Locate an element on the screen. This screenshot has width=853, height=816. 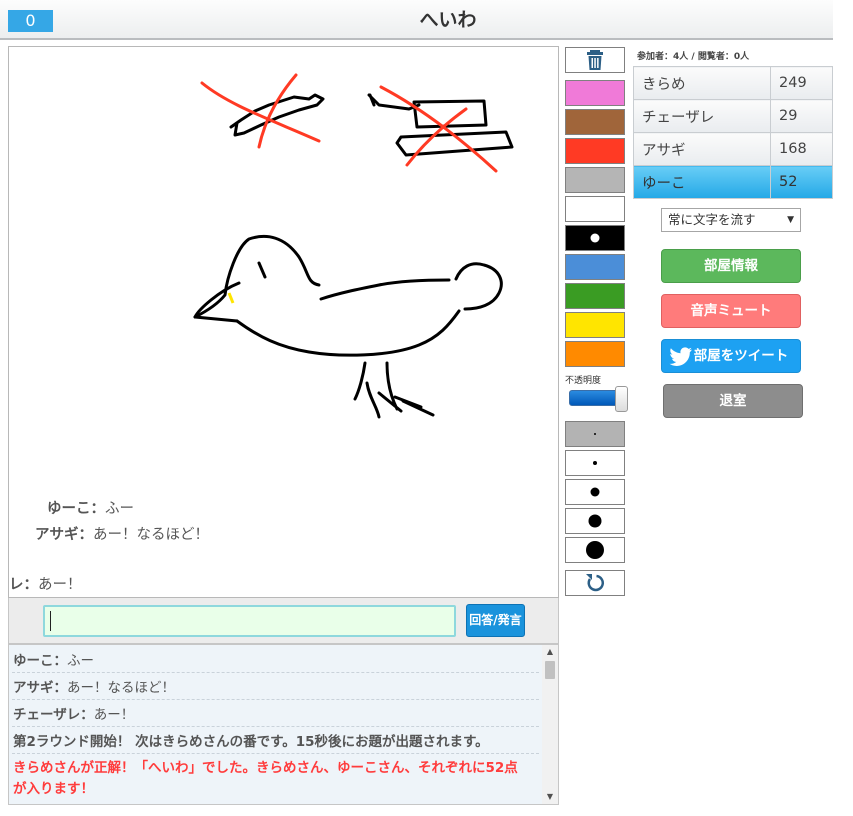
color-swatch-yellow is located at coordinates (595, 325).